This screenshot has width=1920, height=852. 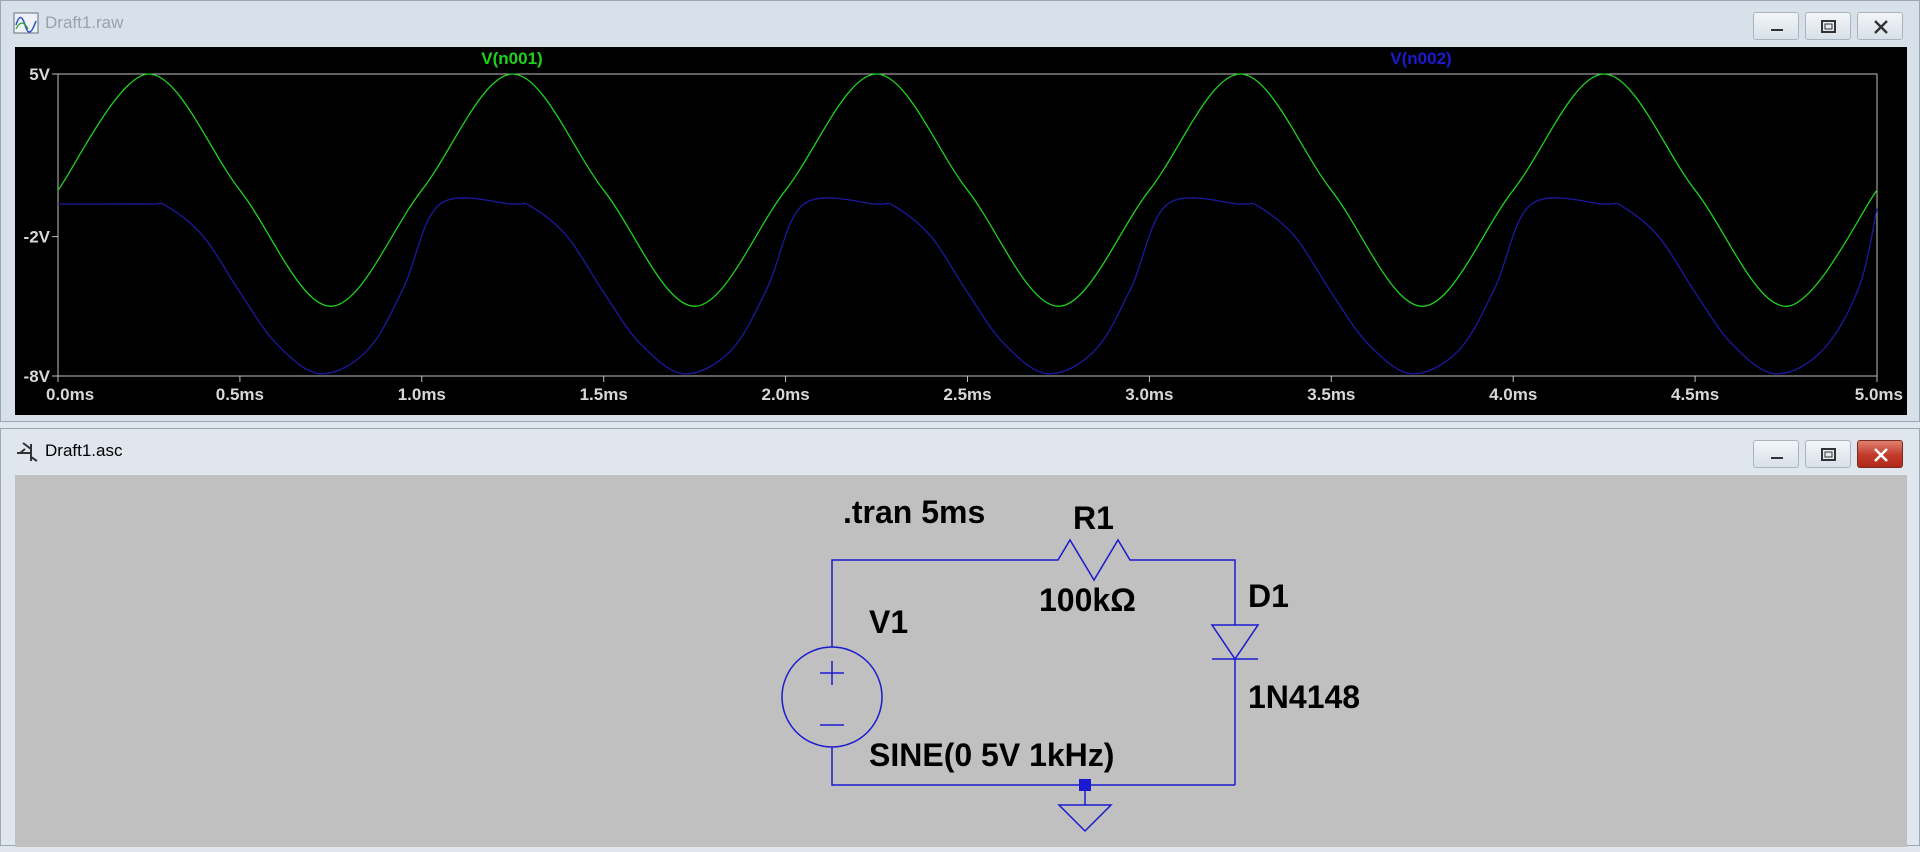 What do you see at coordinates (1093, 518) in the screenshot?
I see `r1-name: R1` at bounding box center [1093, 518].